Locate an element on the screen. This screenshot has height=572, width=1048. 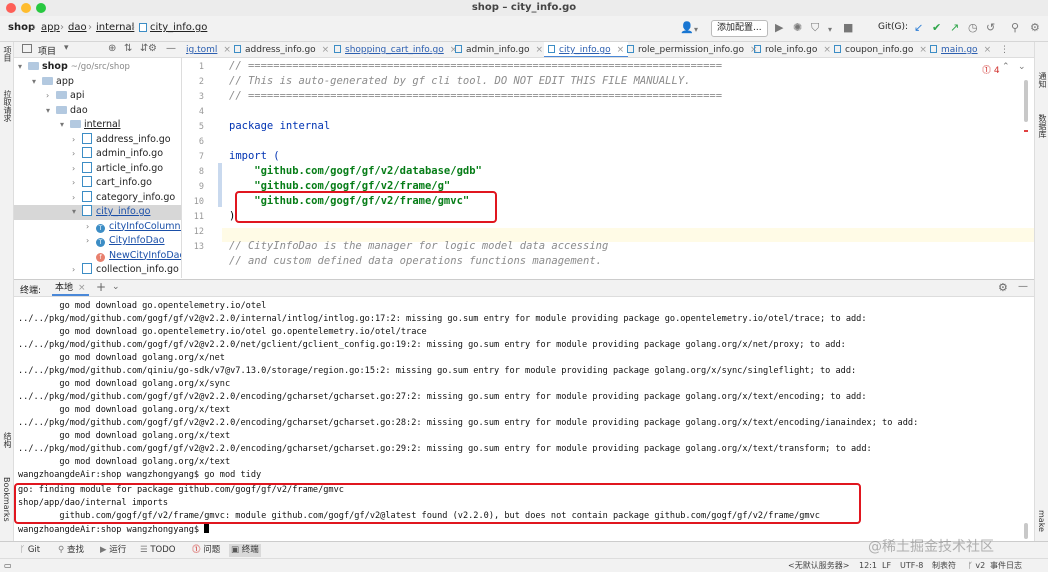
editor-scrollbar is located at coordinates (1026, 101).